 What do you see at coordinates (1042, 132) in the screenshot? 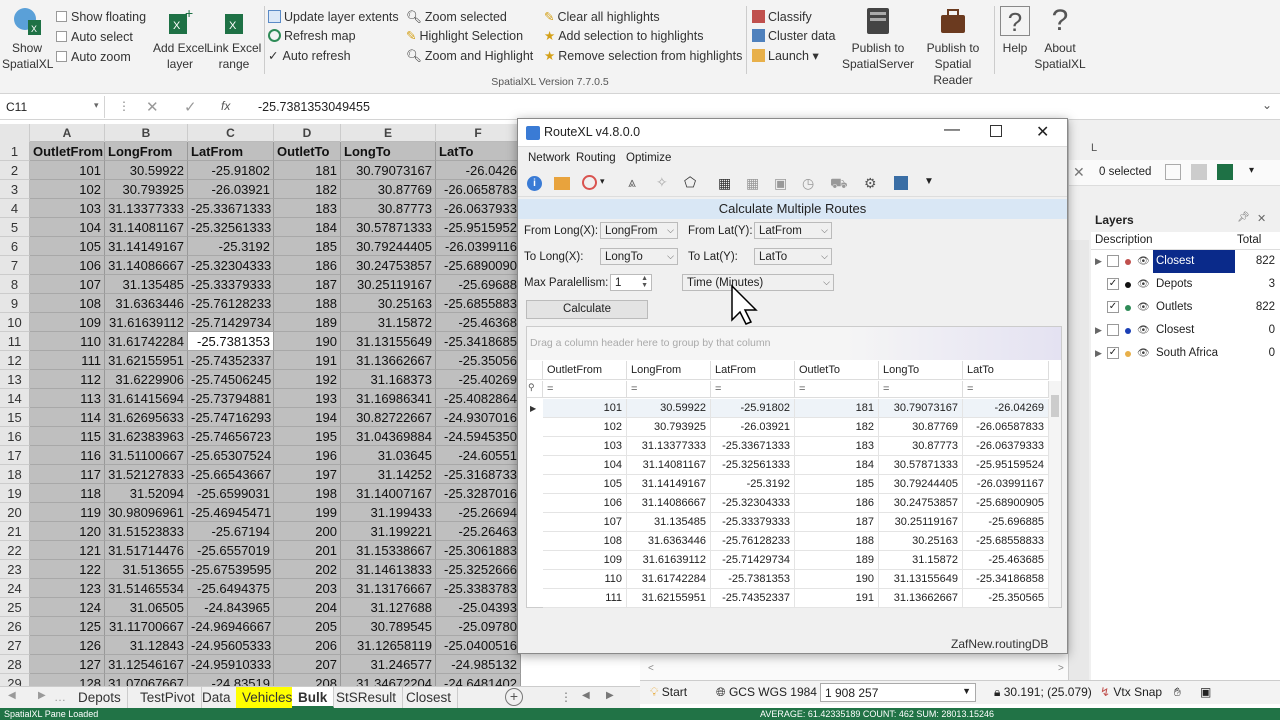
I see `close-icon: ✕` at bounding box center [1042, 132].